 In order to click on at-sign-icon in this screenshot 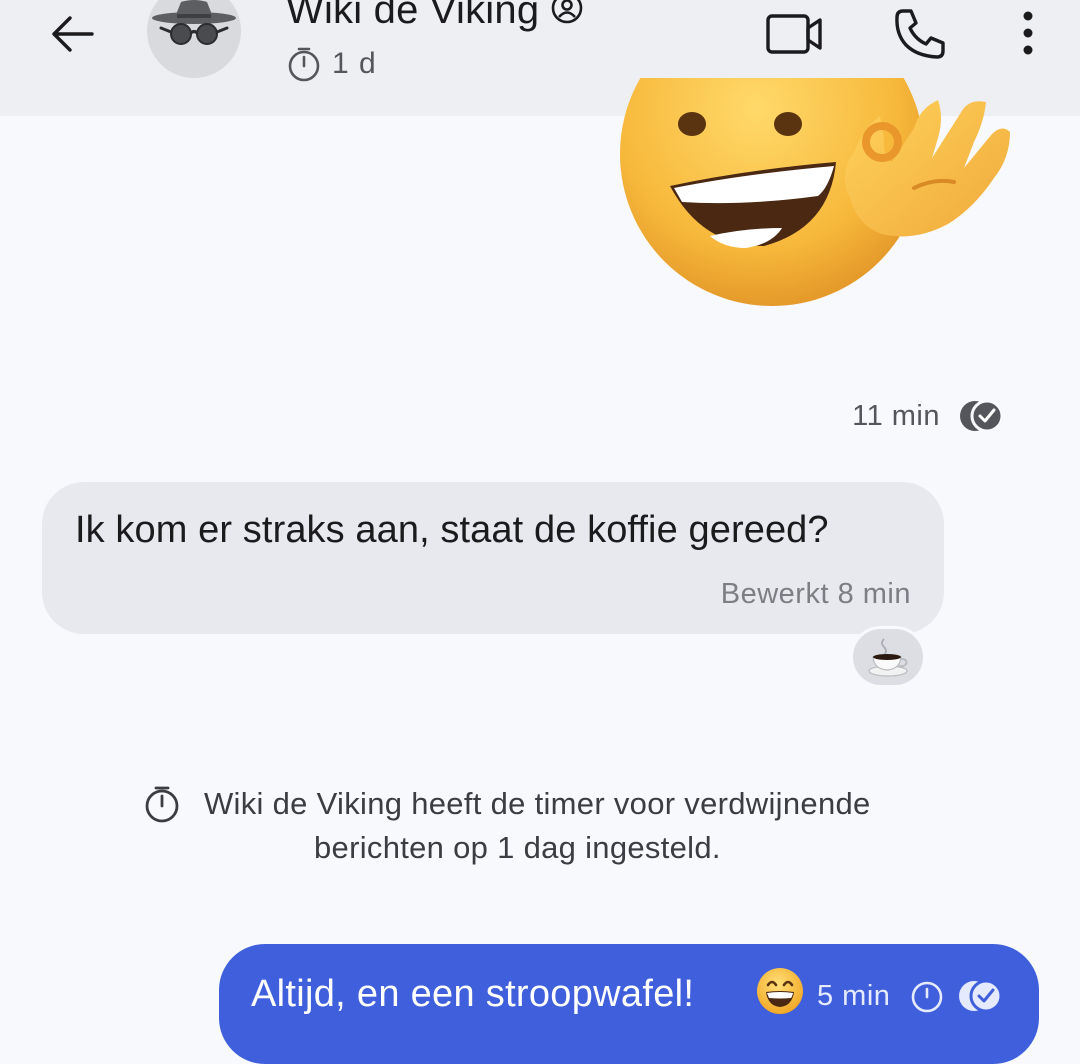, I will do `click(567, 13)`.